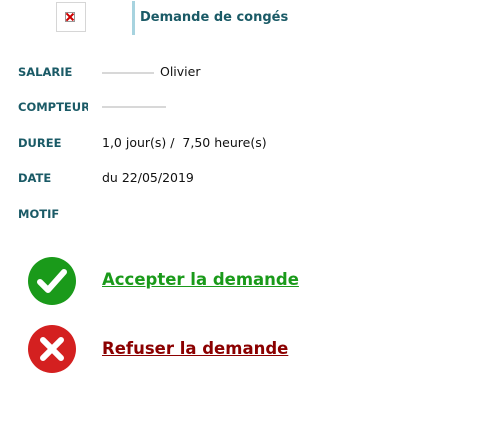 This screenshot has width=486, height=422. I want to click on date-label: DATE, so click(35, 178).